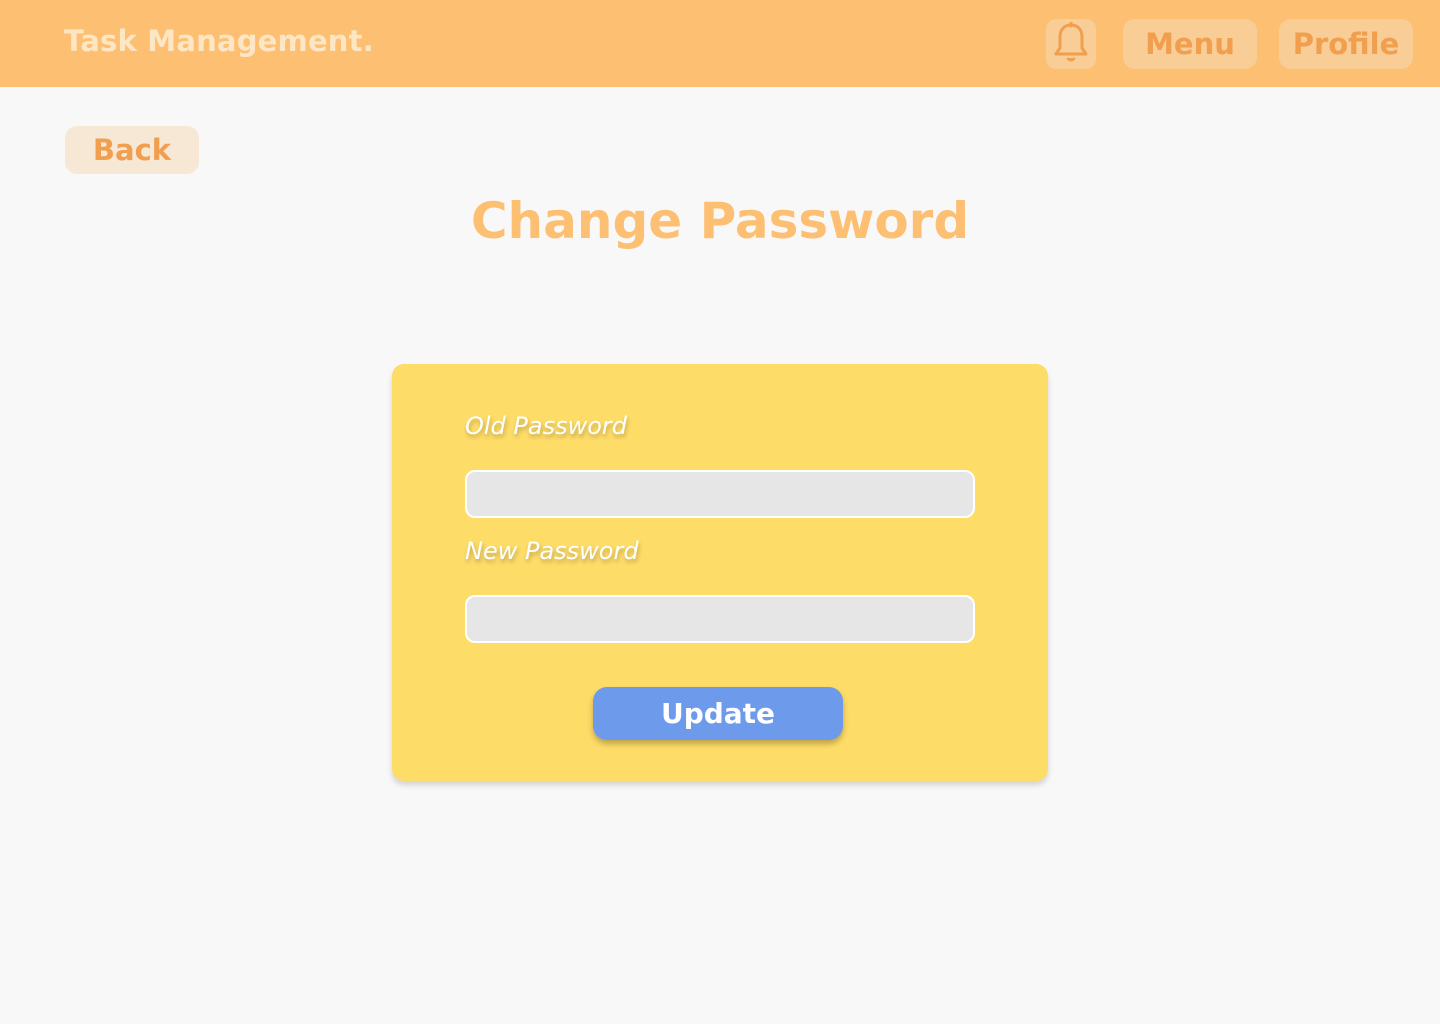 The image size is (1440, 1024). Describe the element at coordinates (552, 551) in the screenshot. I see `new-password-label: New Password` at that location.